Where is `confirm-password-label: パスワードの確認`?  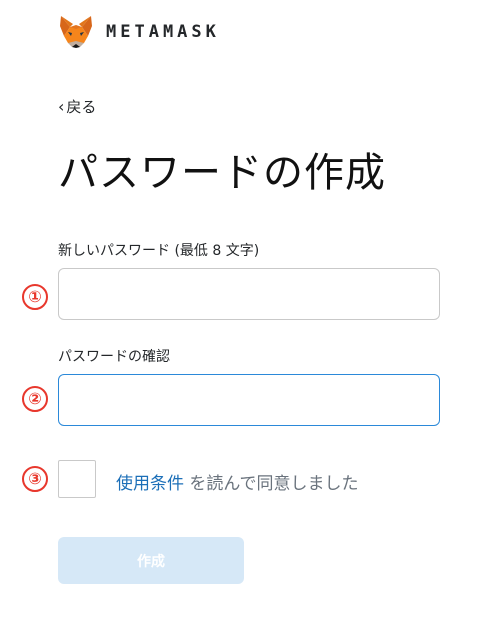
confirm-password-label: パスワードの確認 is located at coordinates (114, 357).